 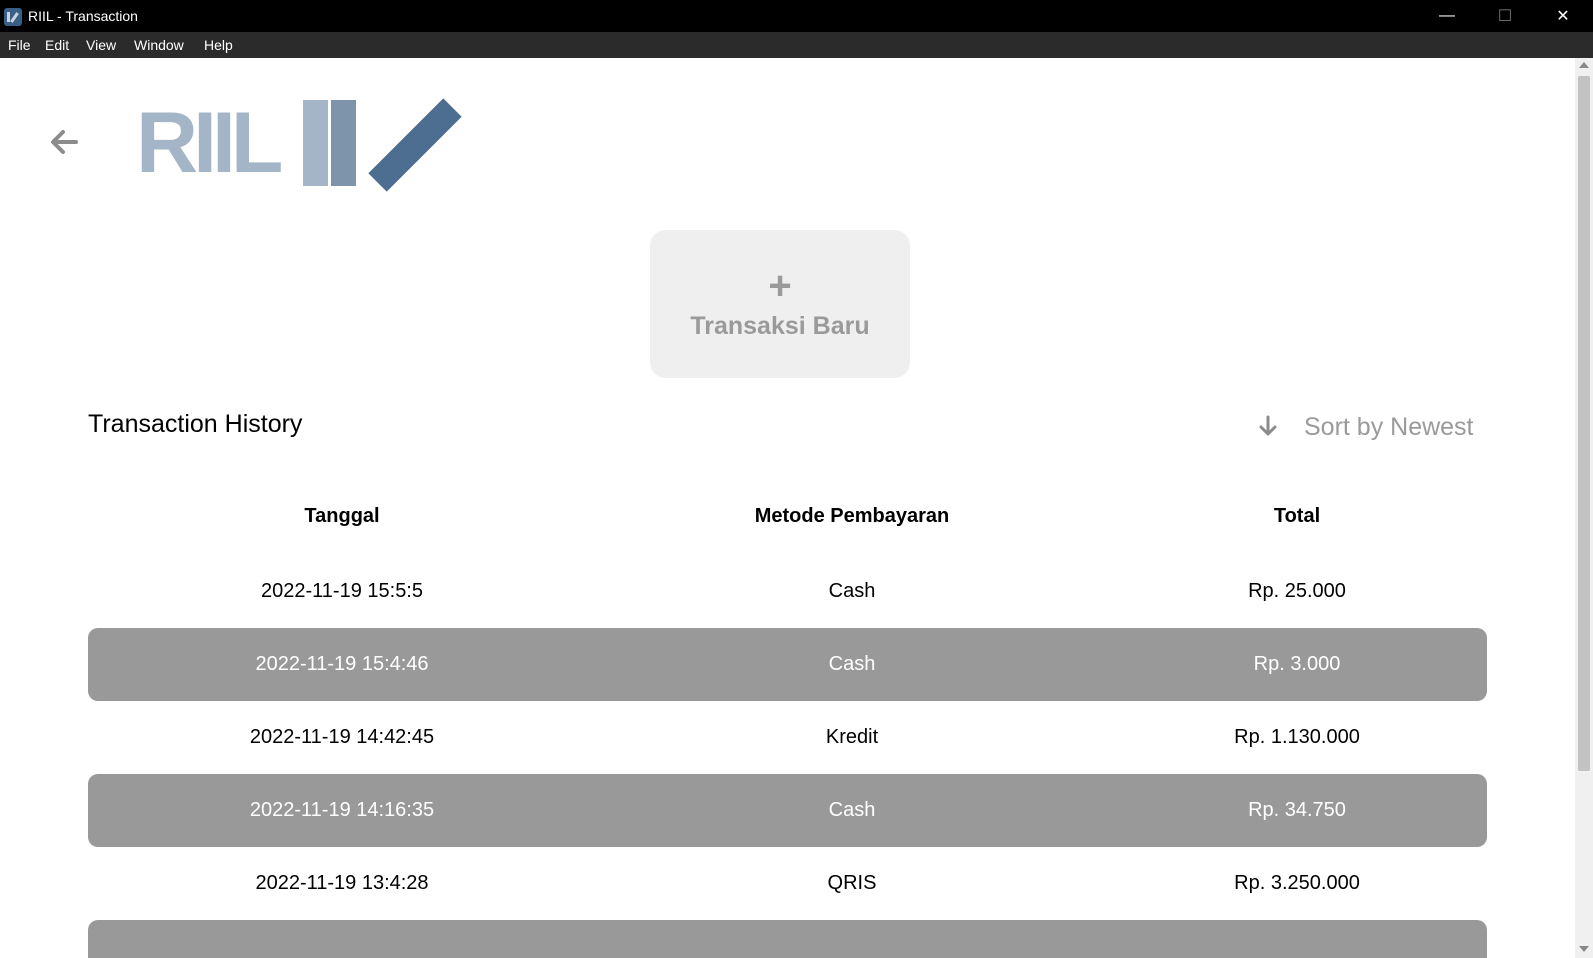 I want to click on logo-bar-light, so click(x=315, y=143).